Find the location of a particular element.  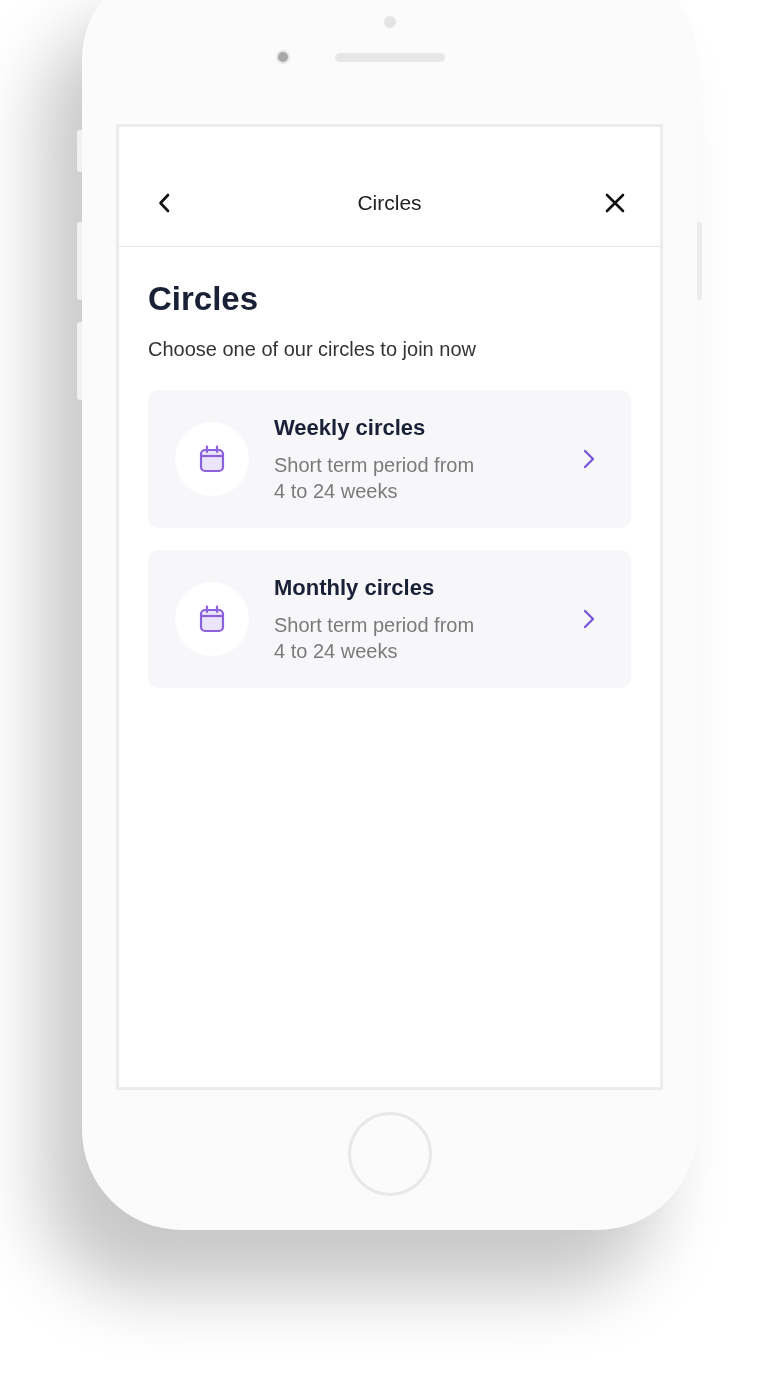

page-heading: Circles is located at coordinates (204, 299).